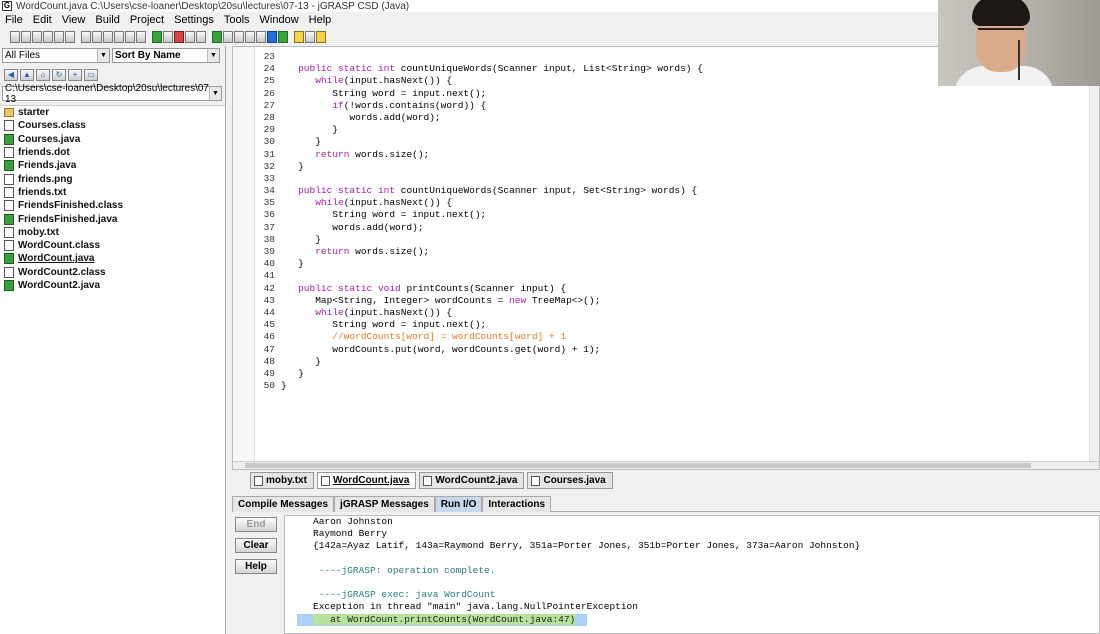 This screenshot has width=1100, height=634. Describe the element at coordinates (70, 36) in the screenshot. I see `paste-icon` at that location.